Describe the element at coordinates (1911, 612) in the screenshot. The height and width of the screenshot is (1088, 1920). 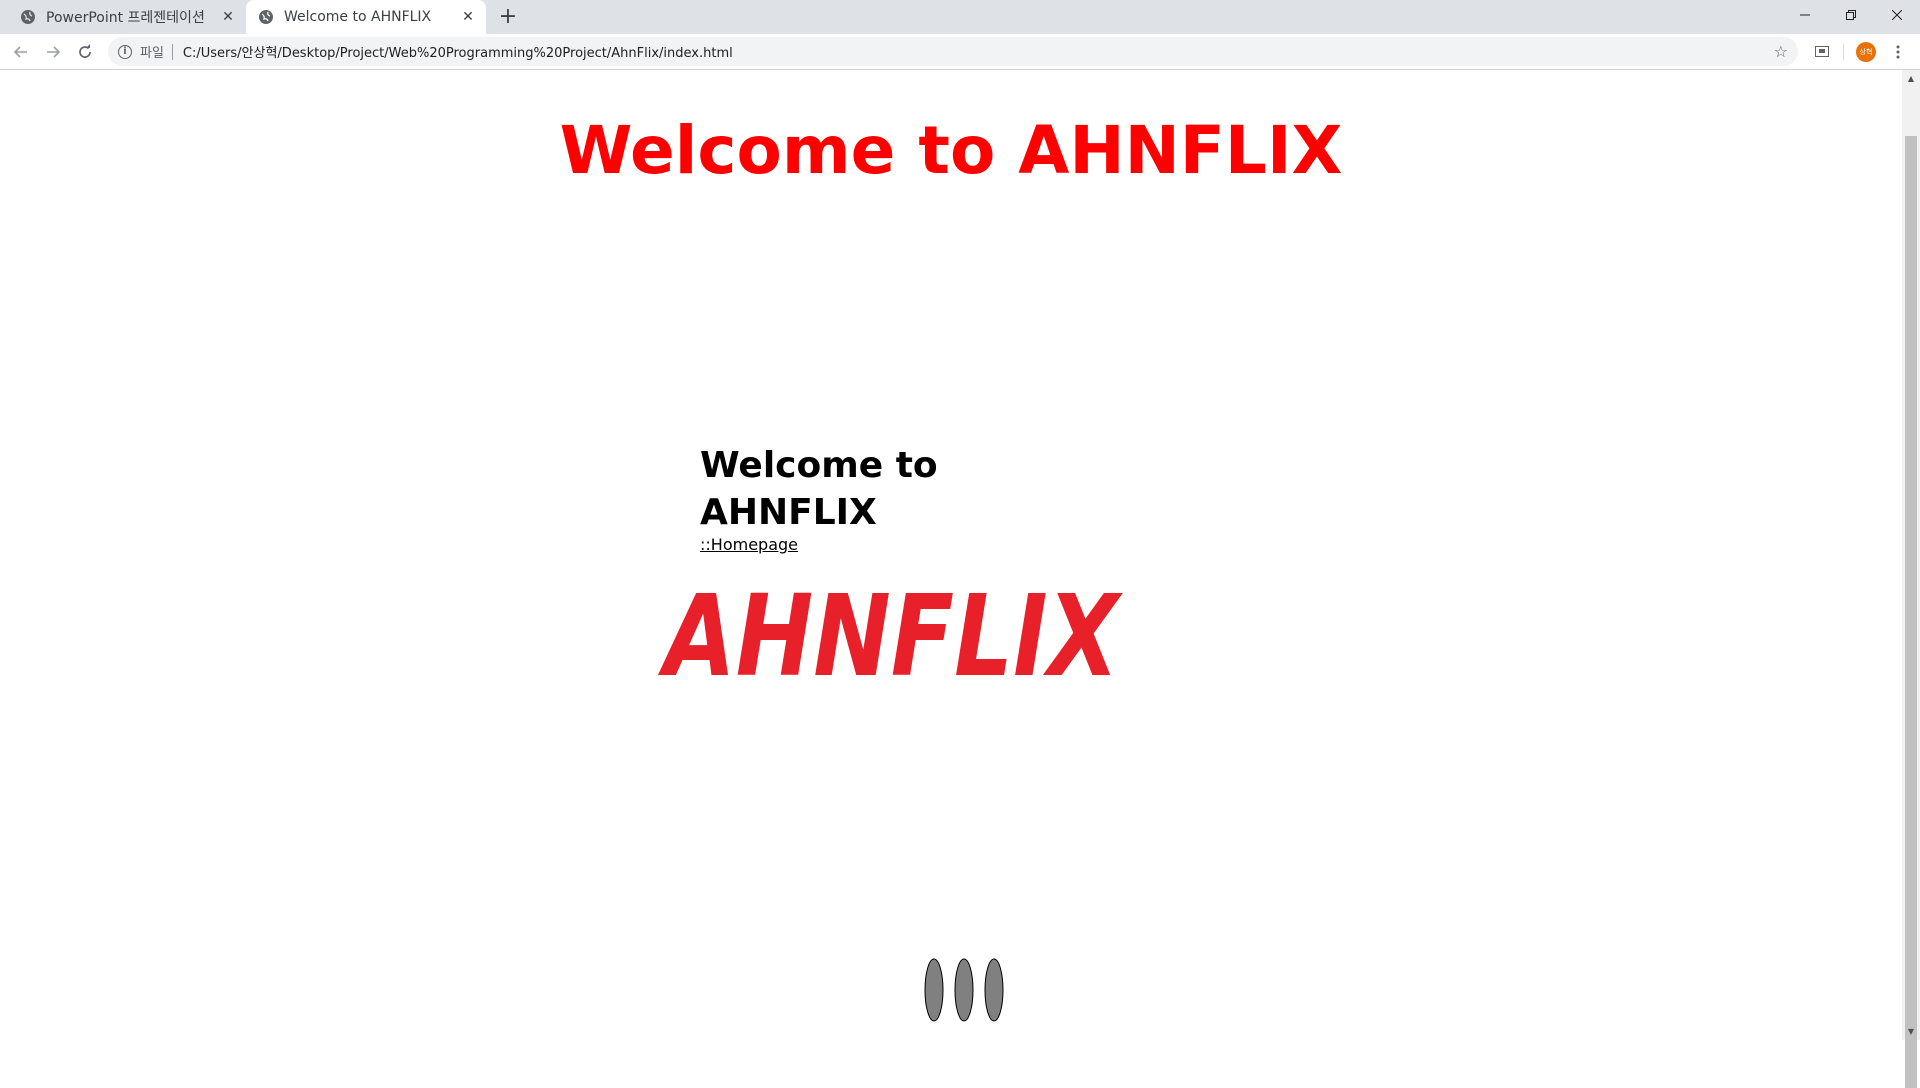
I see `scroll-thumb` at that location.